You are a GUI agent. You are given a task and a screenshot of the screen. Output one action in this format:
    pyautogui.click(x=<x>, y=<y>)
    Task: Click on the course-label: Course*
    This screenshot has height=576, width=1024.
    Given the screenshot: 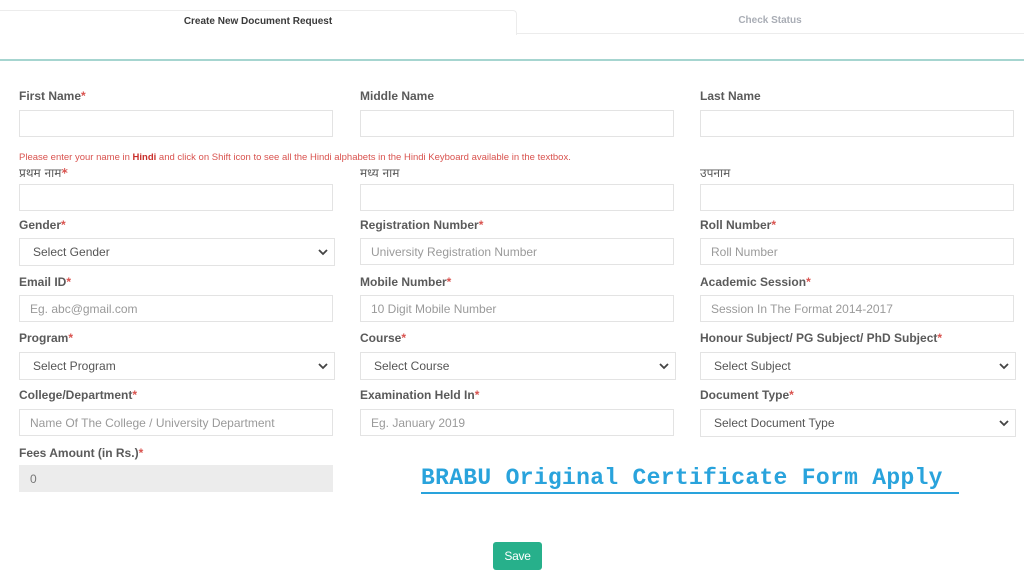 What is the action you would take?
    pyautogui.click(x=383, y=338)
    